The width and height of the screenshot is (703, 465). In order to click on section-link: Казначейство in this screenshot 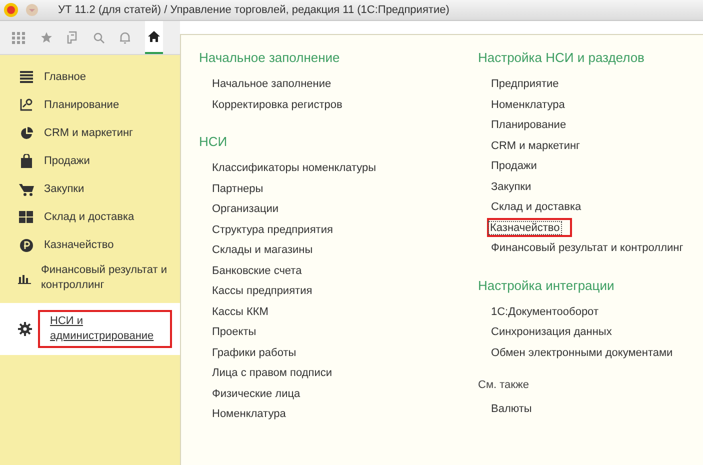, I will do `click(525, 228)`.